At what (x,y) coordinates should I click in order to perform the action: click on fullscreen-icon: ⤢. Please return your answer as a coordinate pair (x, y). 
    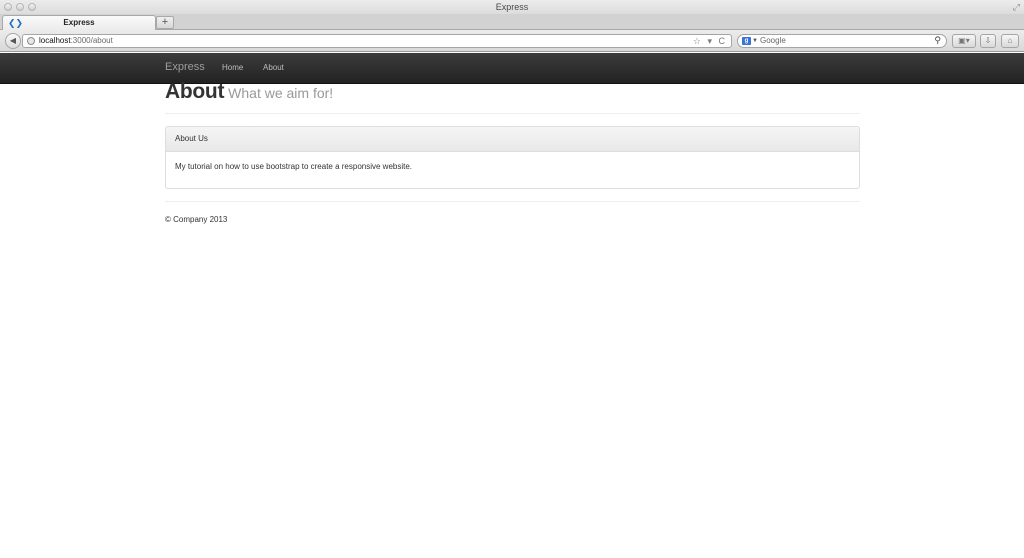
    Looking at the image, I should click on (1016, 7).